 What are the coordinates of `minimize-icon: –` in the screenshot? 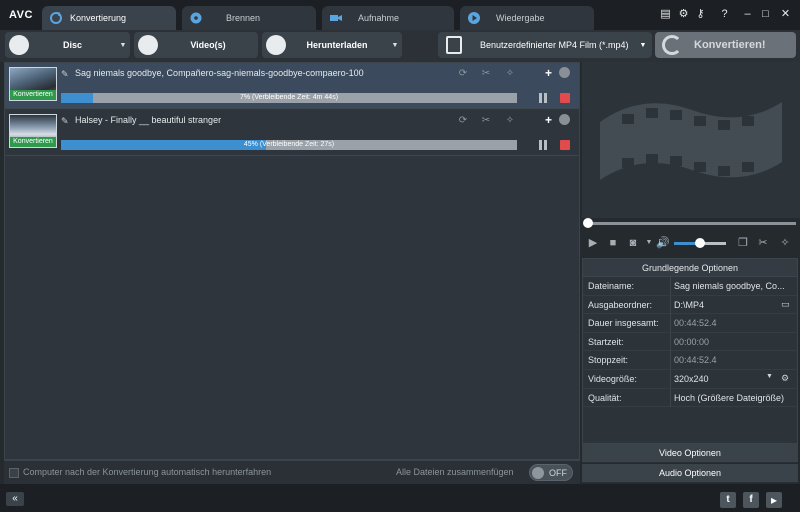 It's located at (747, 14).